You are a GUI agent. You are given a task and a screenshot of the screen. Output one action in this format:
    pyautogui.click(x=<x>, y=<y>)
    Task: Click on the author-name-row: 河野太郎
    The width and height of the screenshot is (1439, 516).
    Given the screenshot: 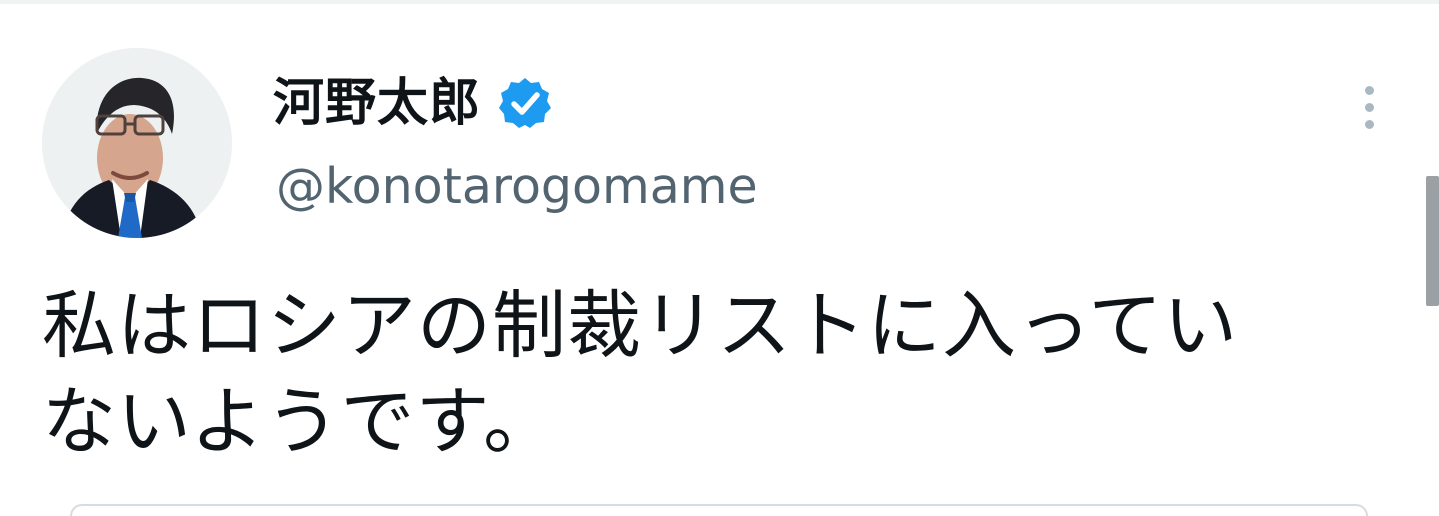 What is the action you would take?
    pyautogui.click(x=413, y=103)
    